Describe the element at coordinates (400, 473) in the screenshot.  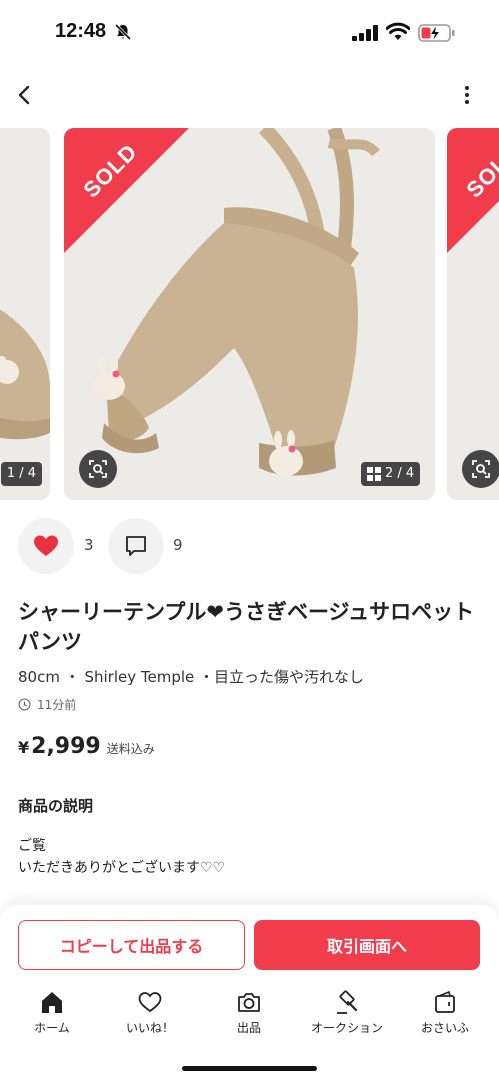
I see `image-counter-label: 2 / 4` at that location.